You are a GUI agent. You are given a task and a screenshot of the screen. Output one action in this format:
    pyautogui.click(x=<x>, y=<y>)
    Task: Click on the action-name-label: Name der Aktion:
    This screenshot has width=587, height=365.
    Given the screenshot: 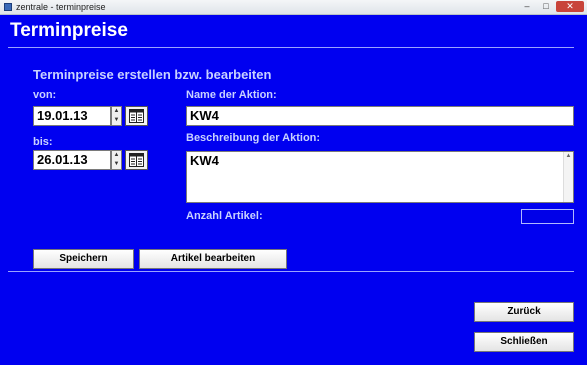 What is the action you would take?
    pyautogui.click(x=231, y=95)
    